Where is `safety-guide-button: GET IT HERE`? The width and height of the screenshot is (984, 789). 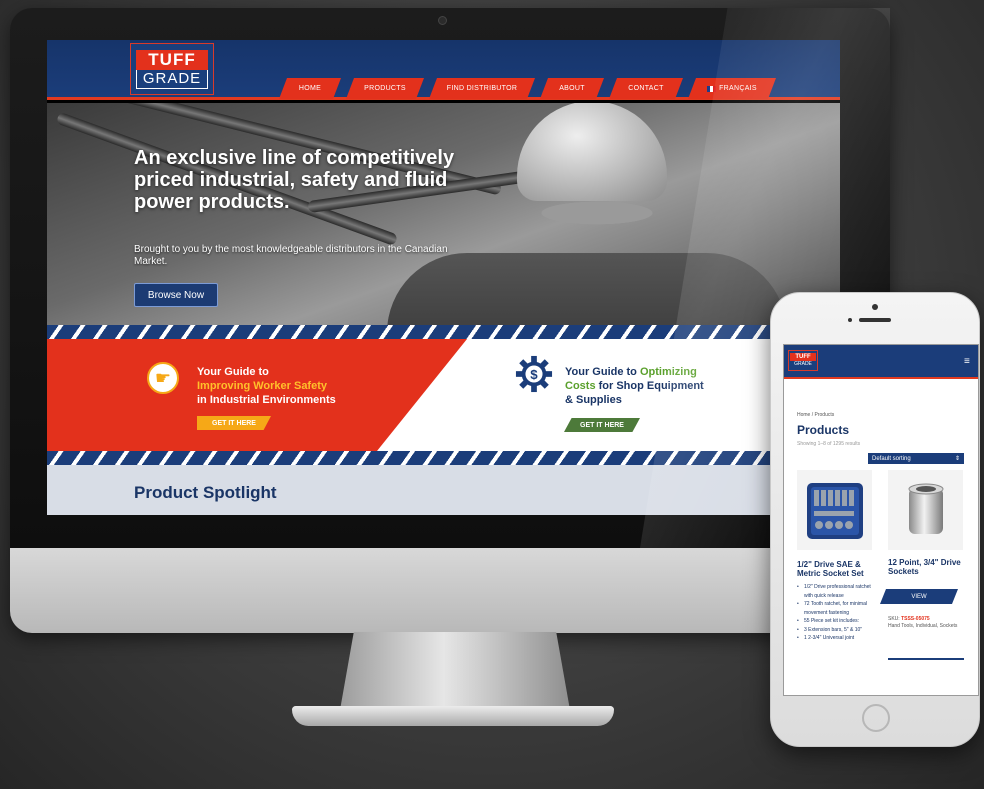
safety-guide-button: GET IT HERE is located at coordinates (234, 423).